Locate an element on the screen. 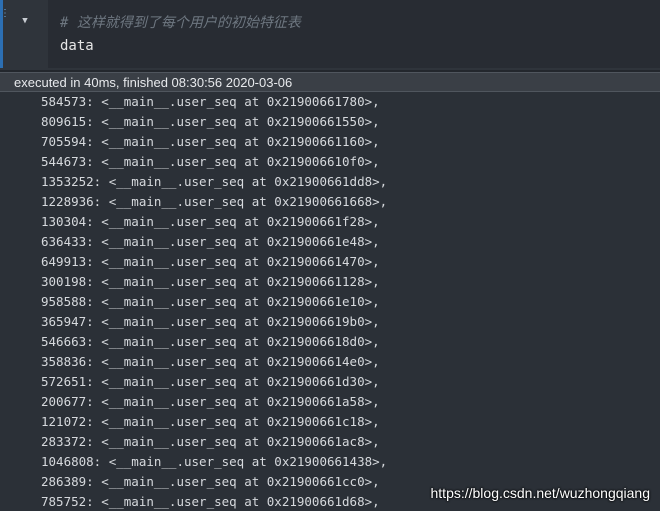 Image resolution: width=660 pixels, height=511 pixels. code-editor: # 这样就得到了每个用户的初始特征表 data is located at coordinates (354, 34).